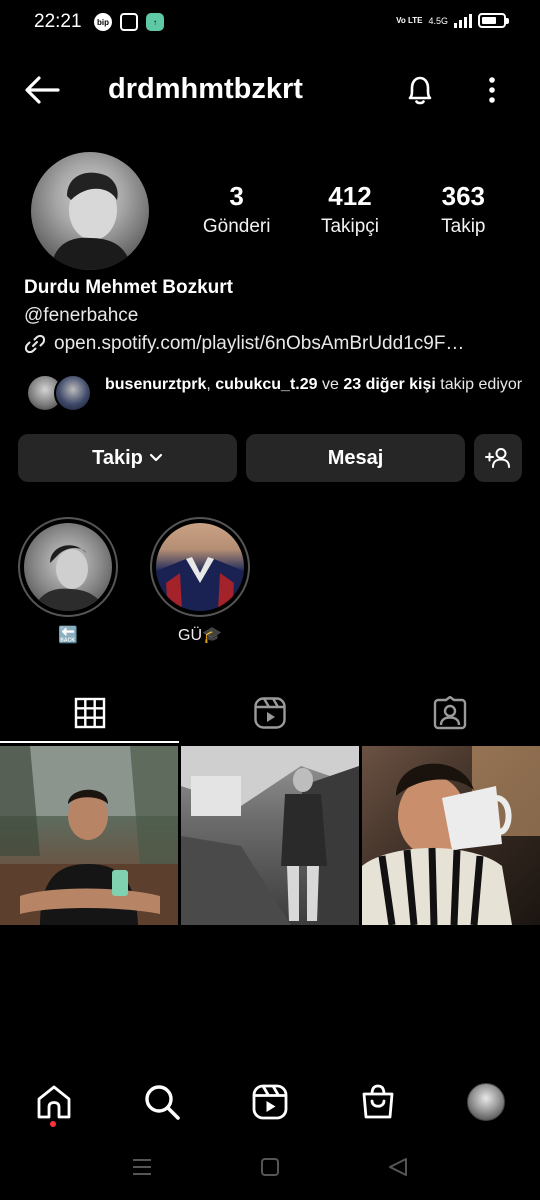 This screenshot has height=1200, width=540. I want to click on more-vertical-icon, so click(492, 90).